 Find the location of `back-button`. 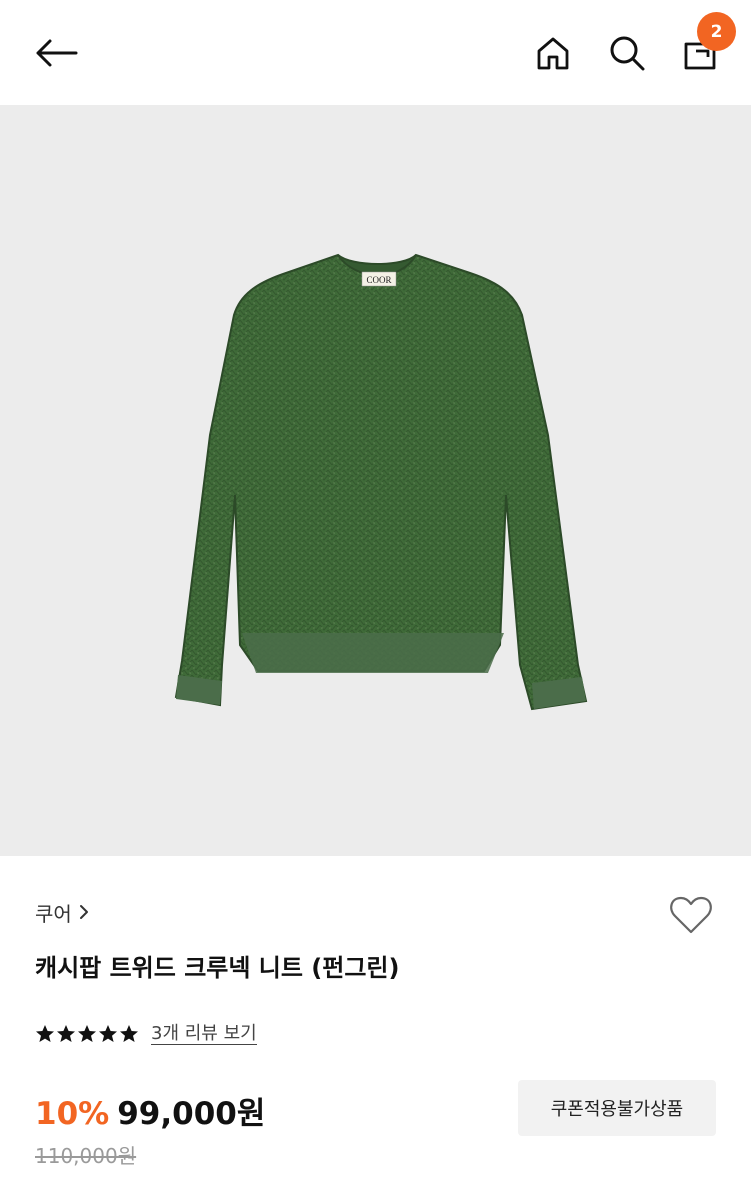

back-button is located at coordinates (56, 53).